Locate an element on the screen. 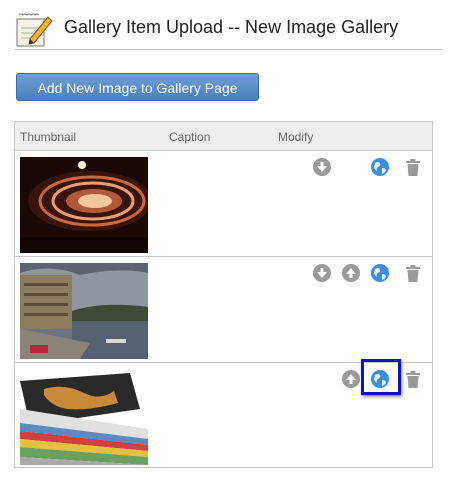 This screenshot has width=456, height=484. river-town-image is located at coordinates (84, 311).